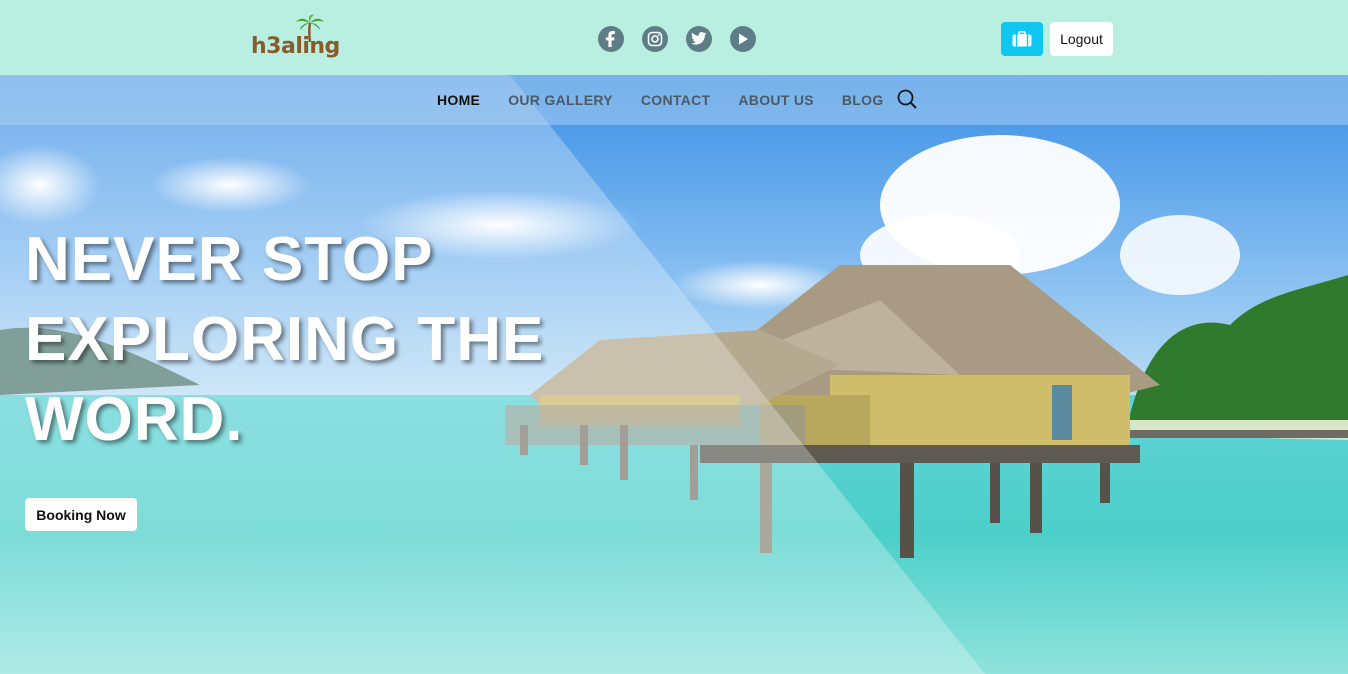 The width and height of the screenshot is (1348, 674). I want to click on twitter-link, so click(699, 39).